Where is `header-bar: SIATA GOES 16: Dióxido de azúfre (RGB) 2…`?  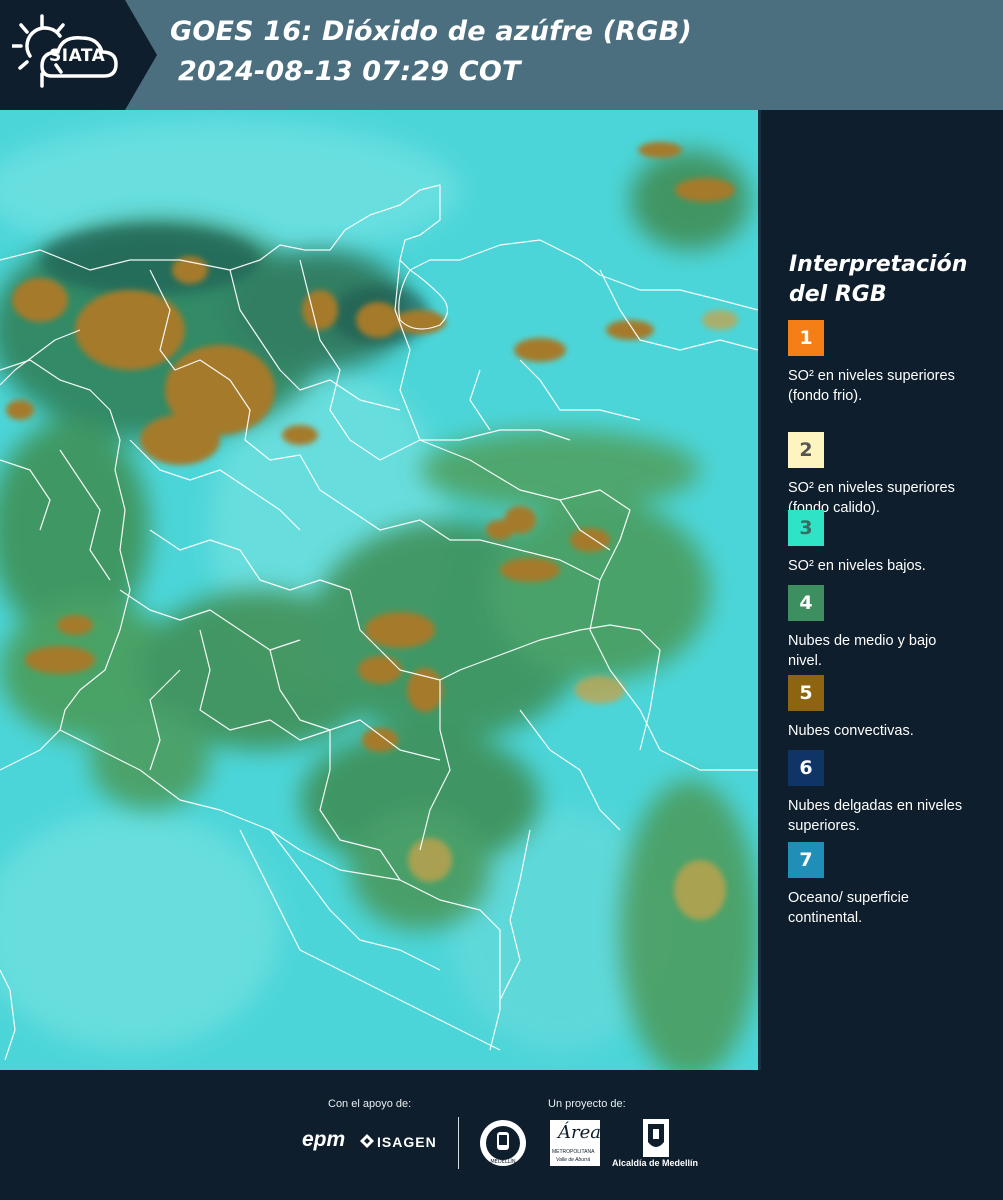 header-bar: SIATA GOES 16: Dióxido de azúfre (RGB) 2… is located at coordinates (501, 55).